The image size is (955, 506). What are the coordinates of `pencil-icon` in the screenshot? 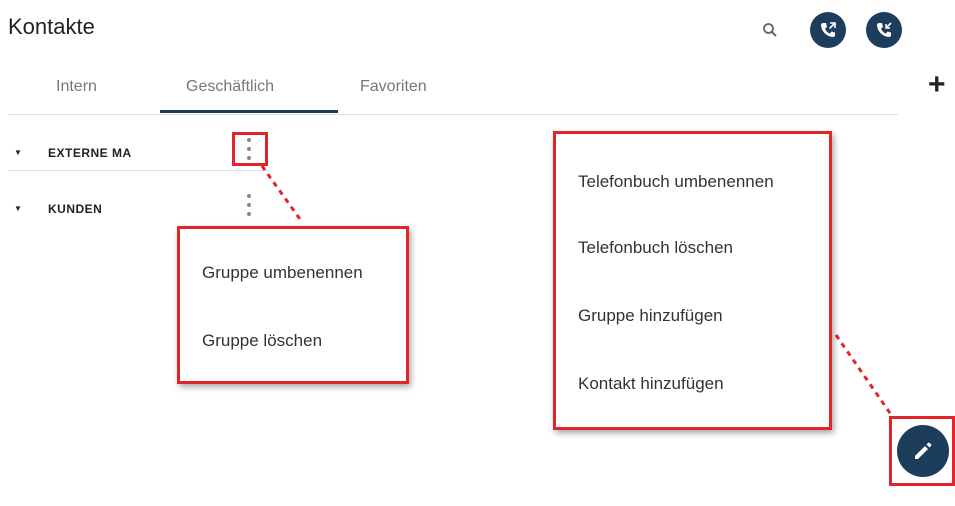 It's located at (923, 450).